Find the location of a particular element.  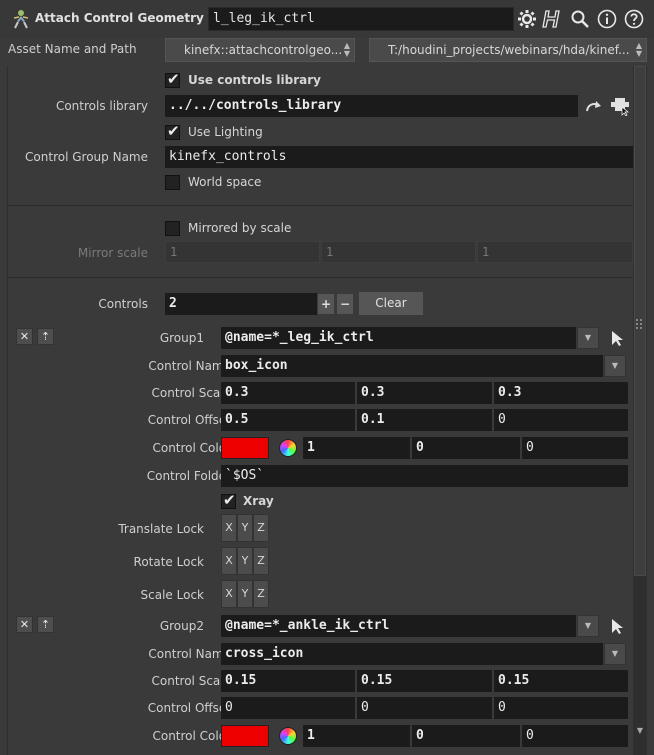

mirror-scale-x-field: 1 is located at coordinates (242, 252).